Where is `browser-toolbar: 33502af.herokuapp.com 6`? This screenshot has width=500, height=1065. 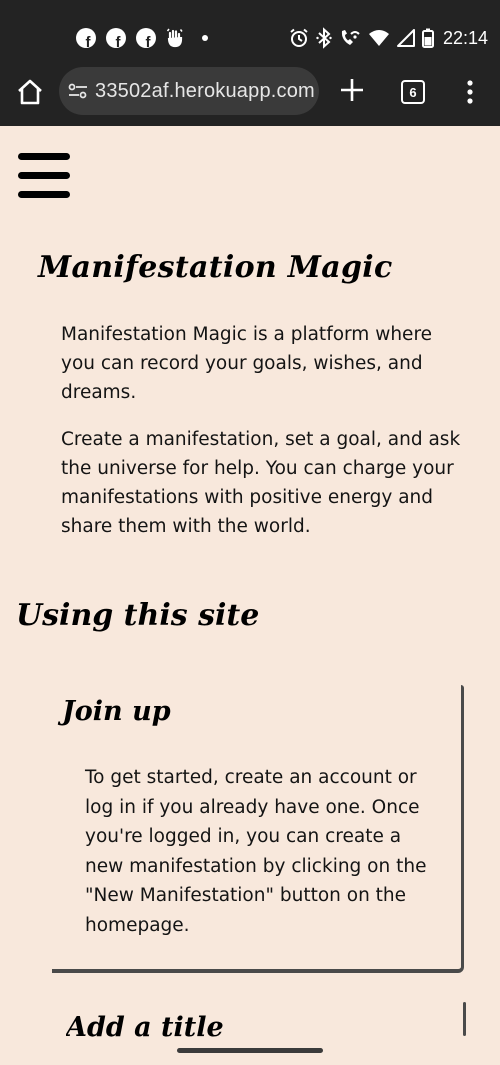
browser-toolbar: 33502af.herokuapp.com 6 is located at coordinates (250, 91).